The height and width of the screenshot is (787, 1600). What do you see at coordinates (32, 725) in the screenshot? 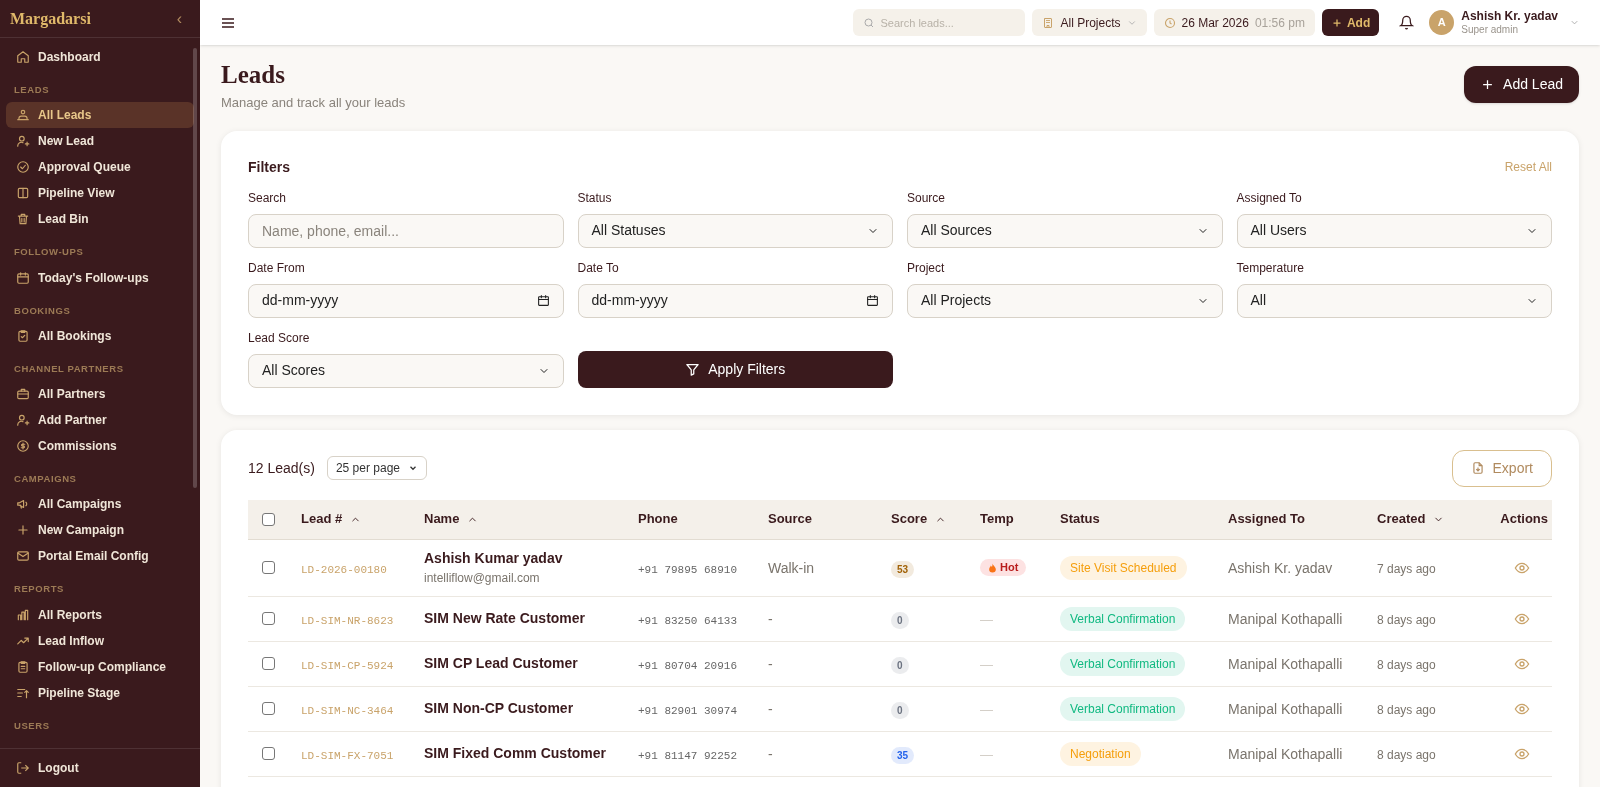
I see `section-heading: USERS` at bounding box center [32, 725].